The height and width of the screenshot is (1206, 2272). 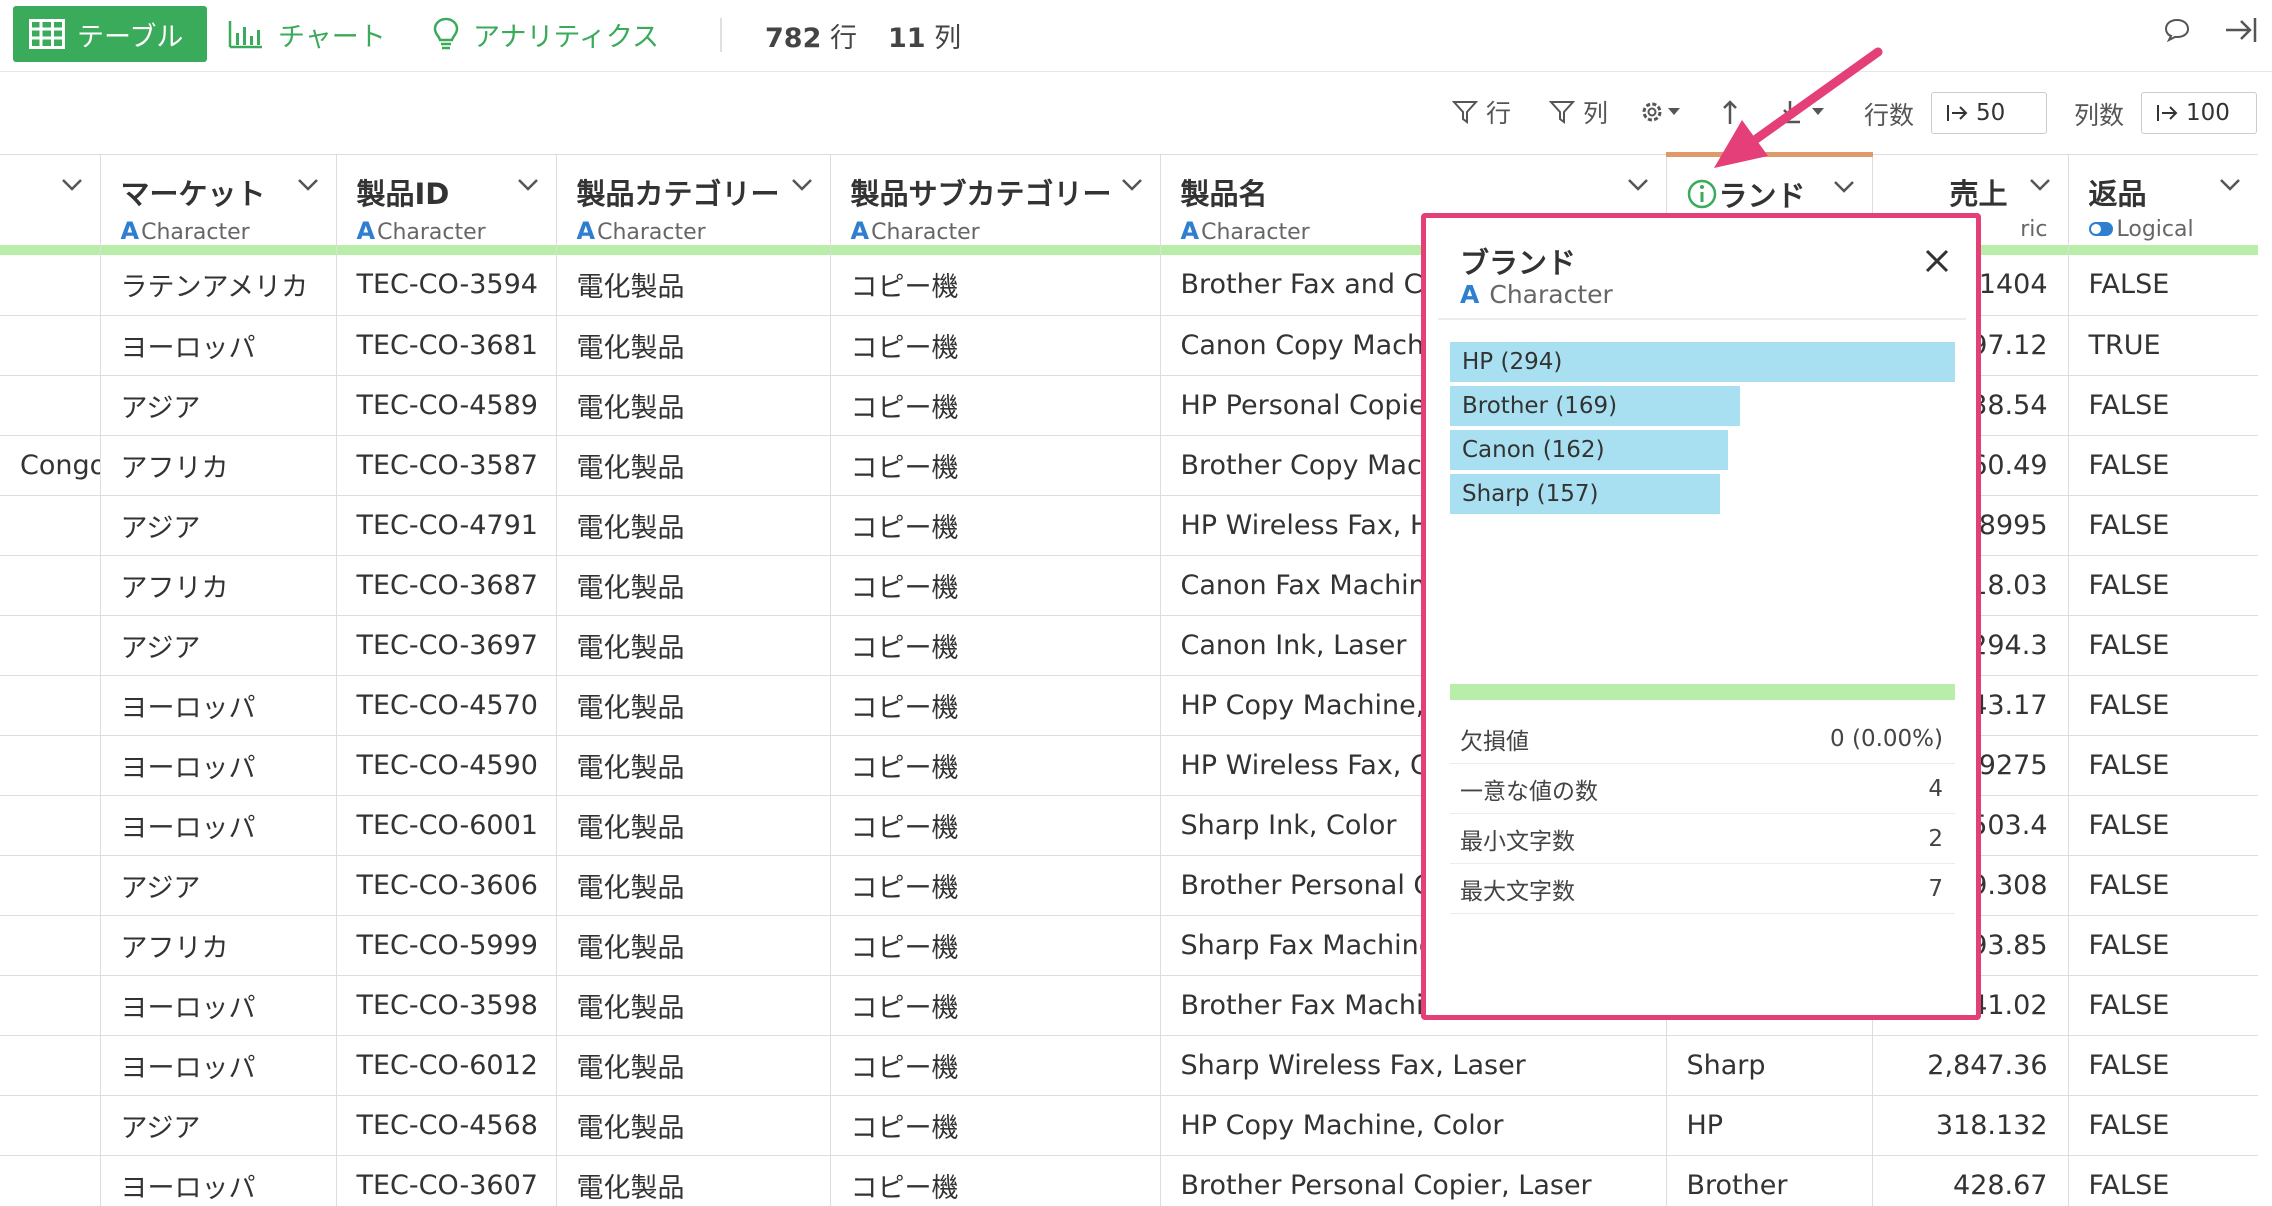 What do you see at coordinates (1970, 1180) in the screenshot?
I see `sales-cell: 428.67` at bounding box center [1970, 1180].